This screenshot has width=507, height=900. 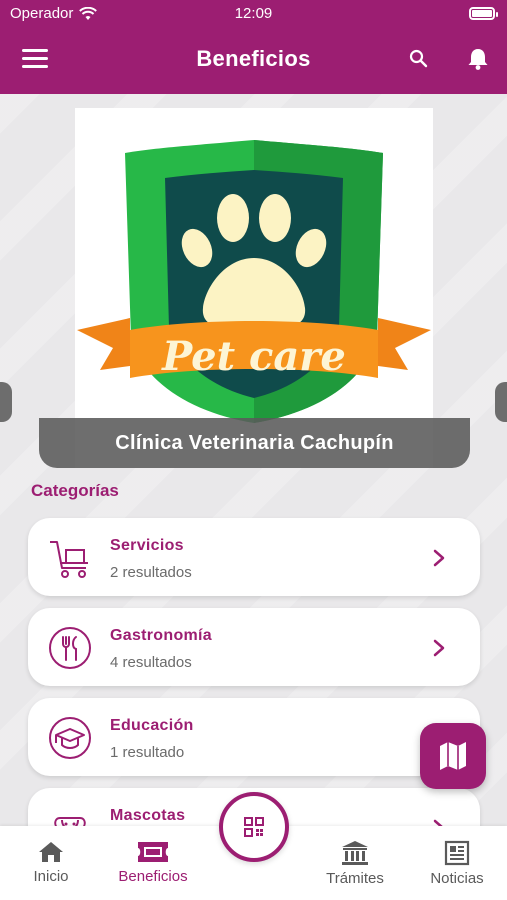 I want to click on qr-scan-button, so click(x=254, y=827).